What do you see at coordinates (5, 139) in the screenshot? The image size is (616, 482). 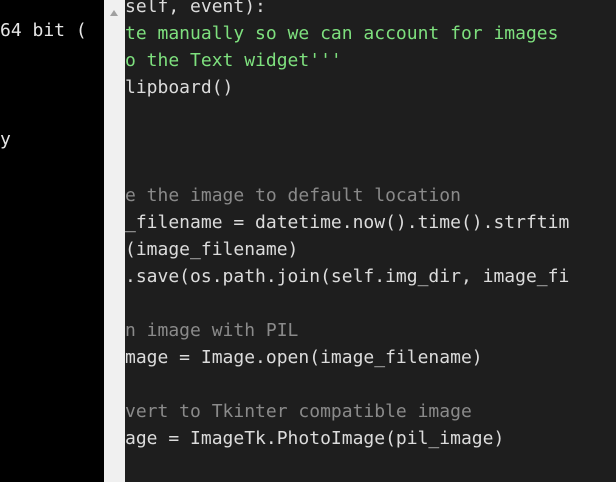 I see `console-line: y` at bounding box center [5, 139].